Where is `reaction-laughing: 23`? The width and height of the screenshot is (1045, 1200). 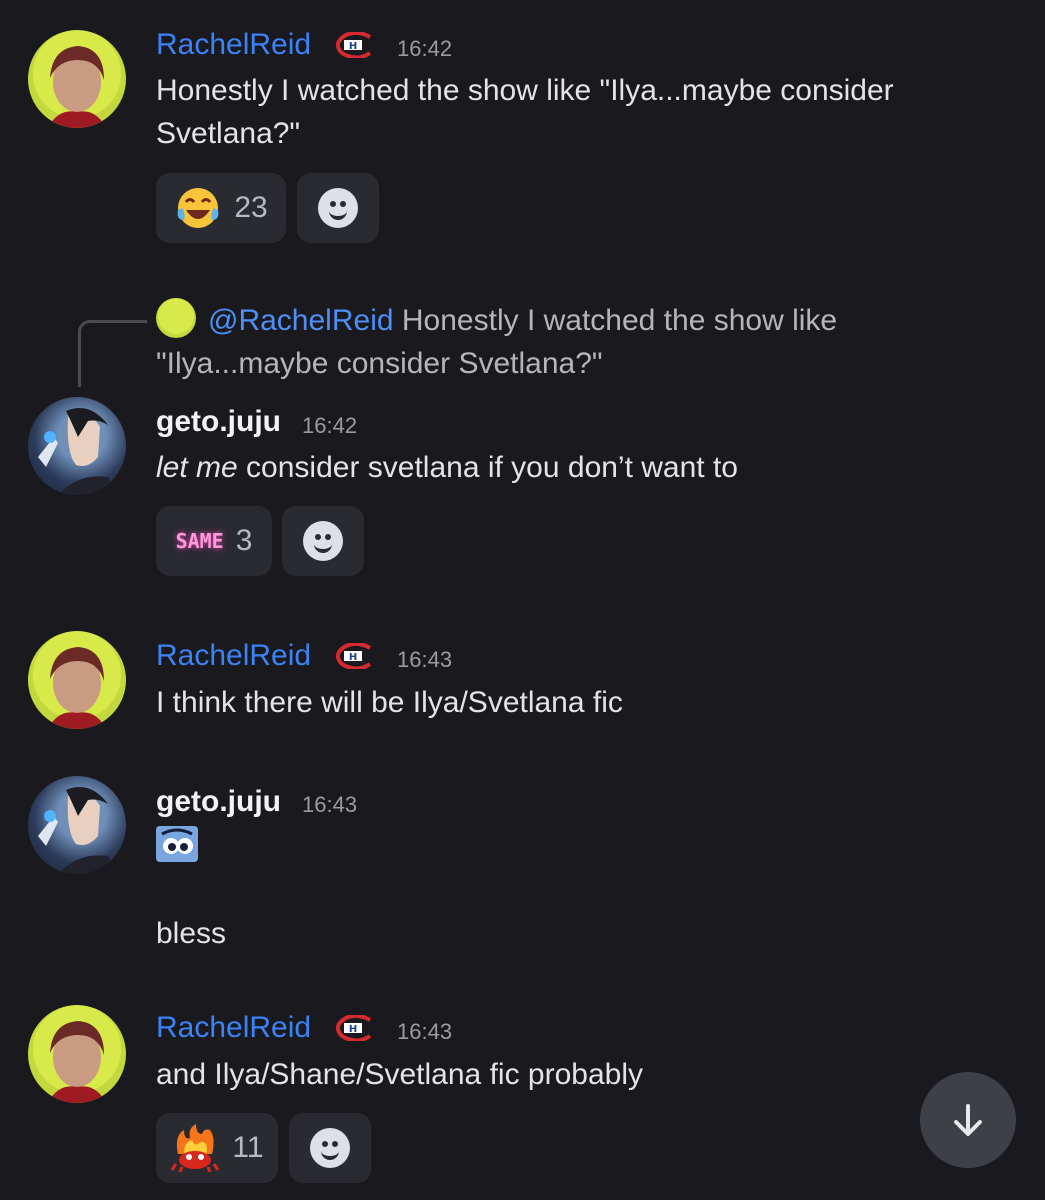
reaction-laughing: 23 is located at coordinates (221, 208).